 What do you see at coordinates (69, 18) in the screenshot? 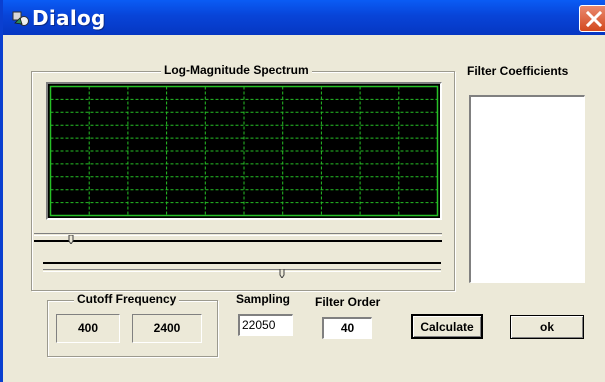
I see `window-title: Dialog` at bounding box center [69, 18].